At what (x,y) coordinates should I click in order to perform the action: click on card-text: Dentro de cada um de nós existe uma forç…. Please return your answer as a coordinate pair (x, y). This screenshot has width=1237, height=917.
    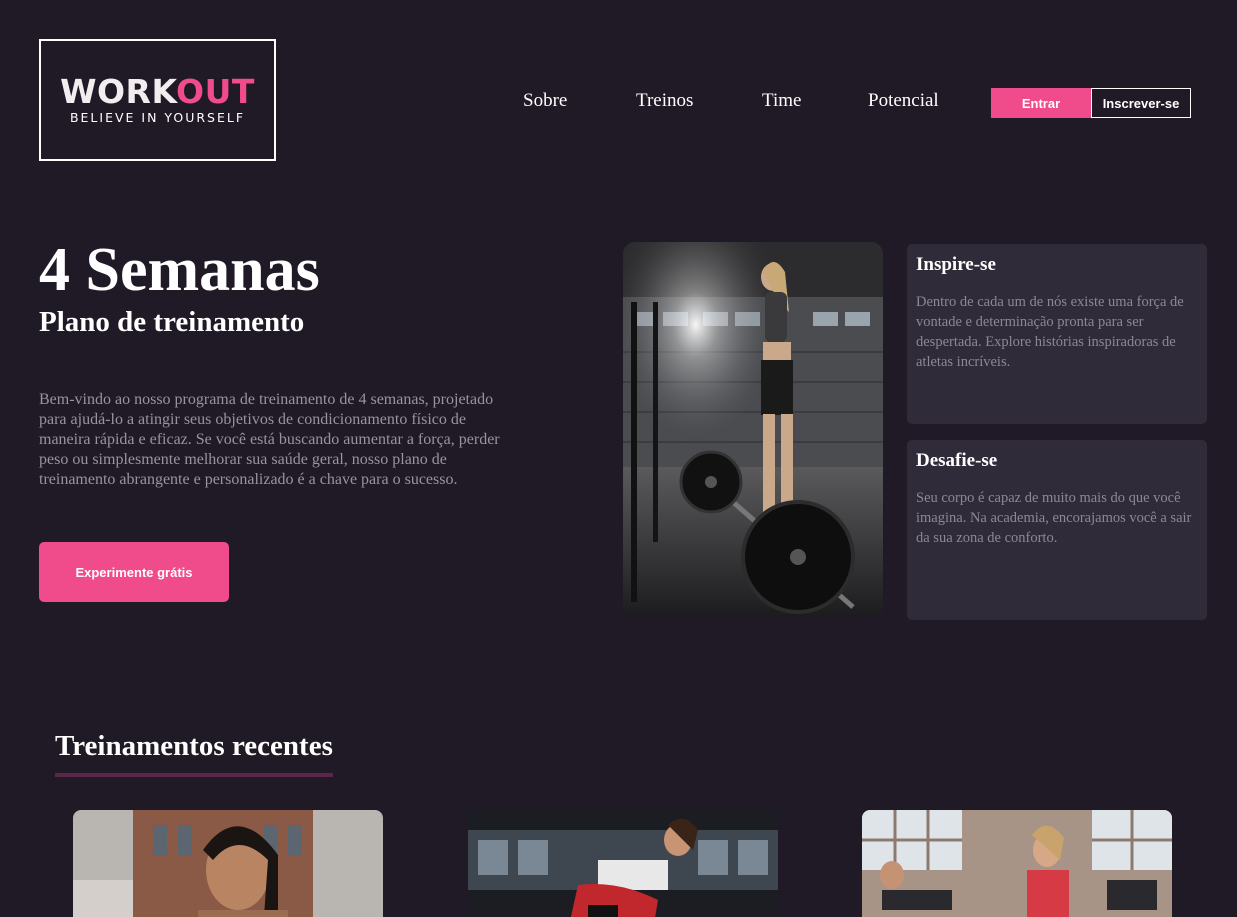
    Looking at the image, I should click on (1050, 332).